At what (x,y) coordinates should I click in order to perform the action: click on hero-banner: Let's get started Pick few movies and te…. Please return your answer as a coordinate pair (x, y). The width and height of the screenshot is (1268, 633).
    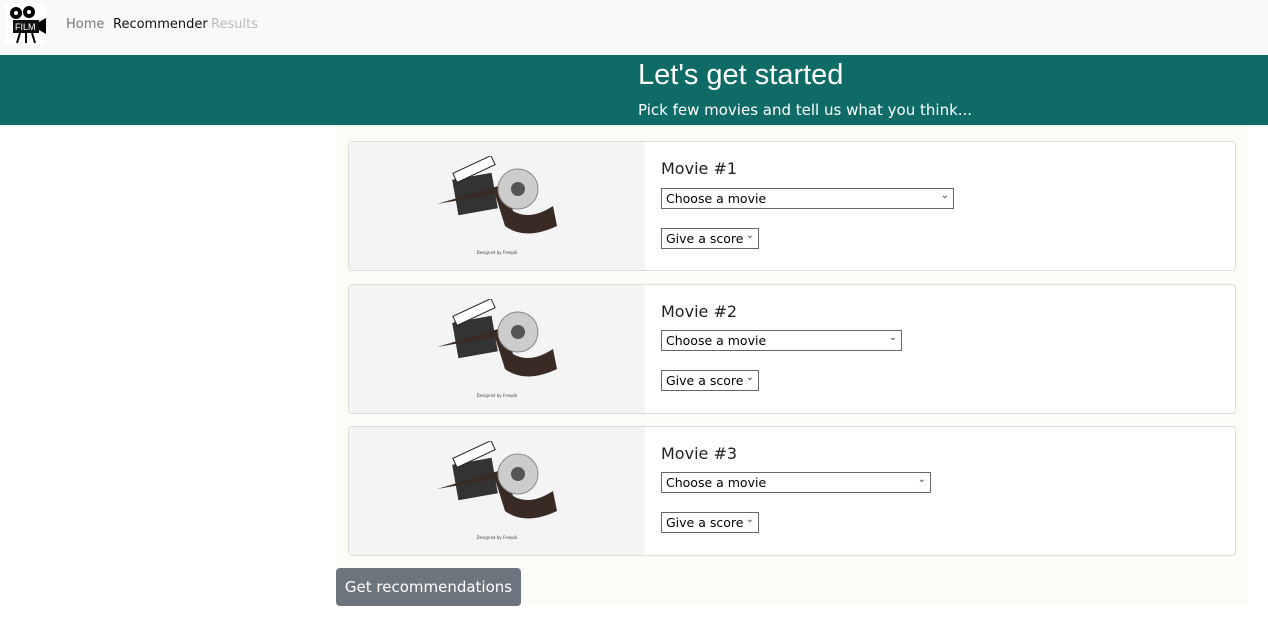
    Looking at the image, I should click on (634, 90).